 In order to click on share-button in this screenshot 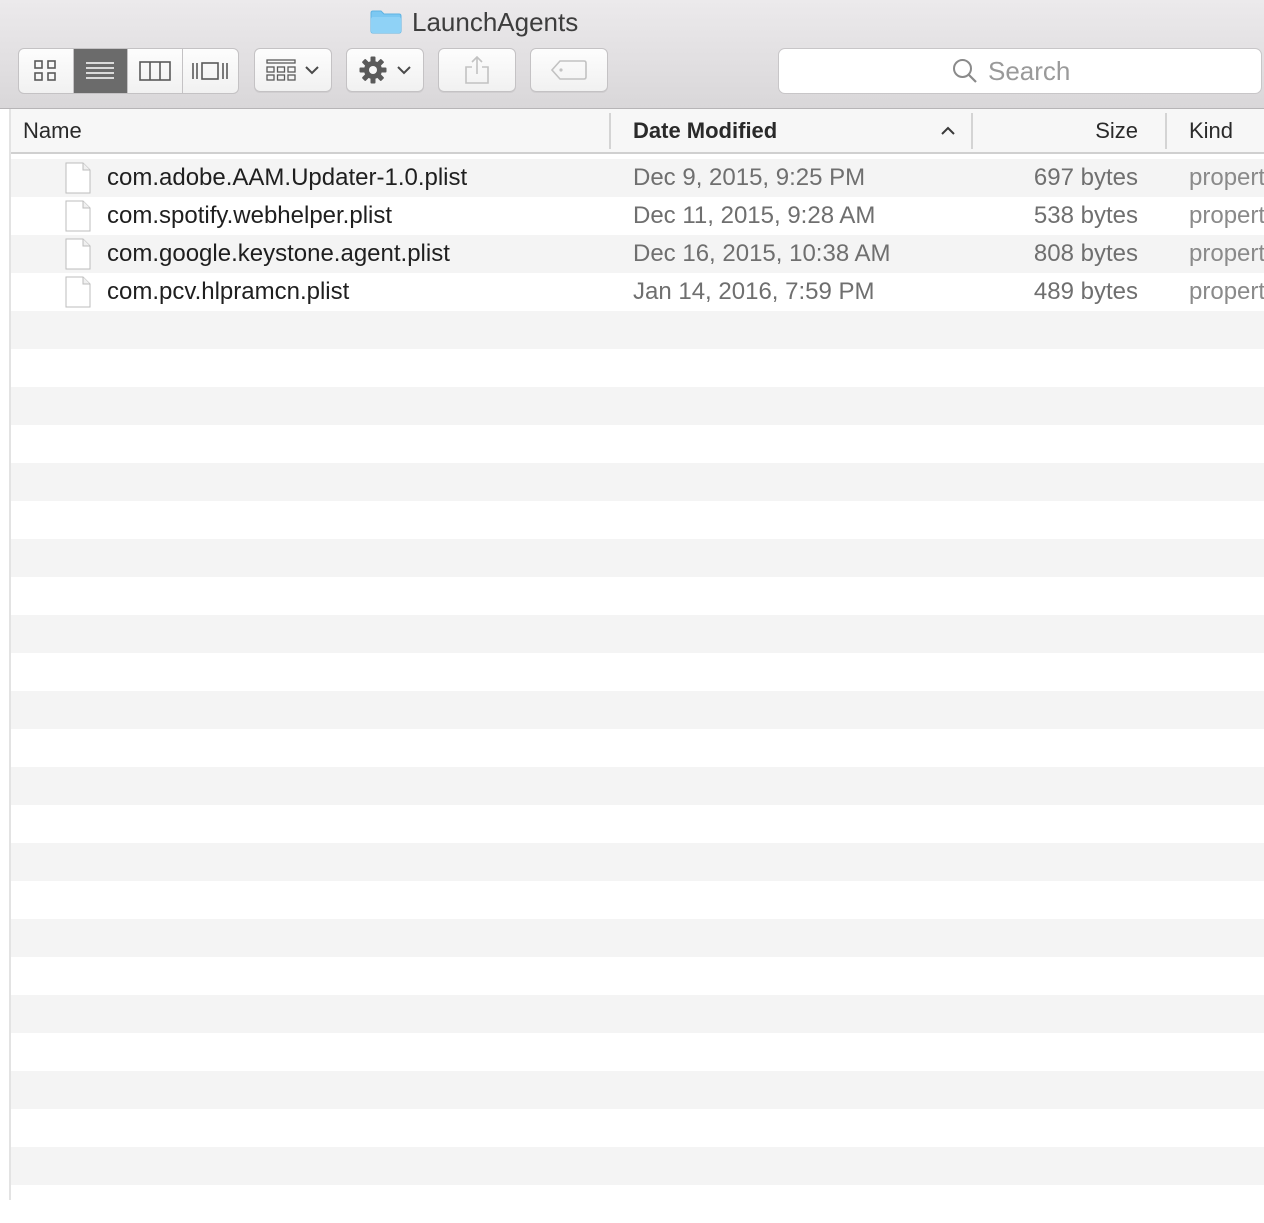, I will do `click(477, 70)`.